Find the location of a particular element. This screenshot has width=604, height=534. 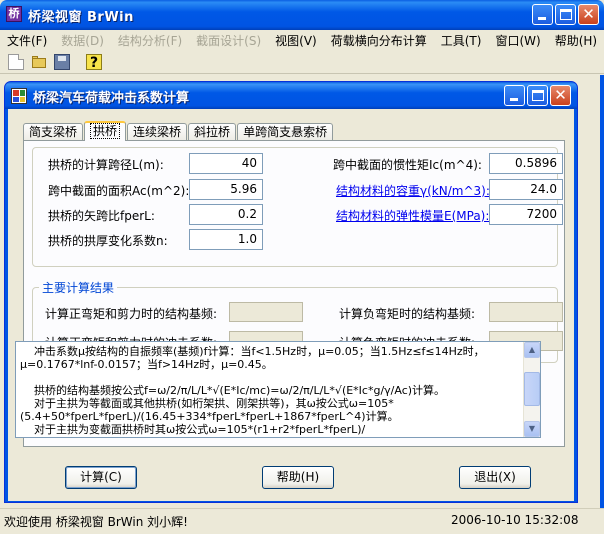

app-icon: 桥 is located at coordinates (14, 14).